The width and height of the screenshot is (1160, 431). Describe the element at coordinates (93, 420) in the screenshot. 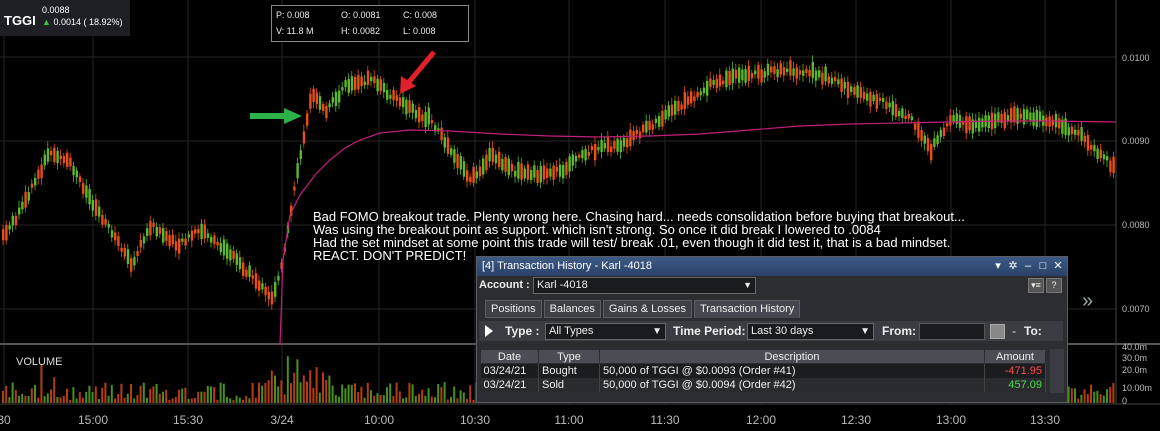

I see `x-axis-label: 15:00` at that location.